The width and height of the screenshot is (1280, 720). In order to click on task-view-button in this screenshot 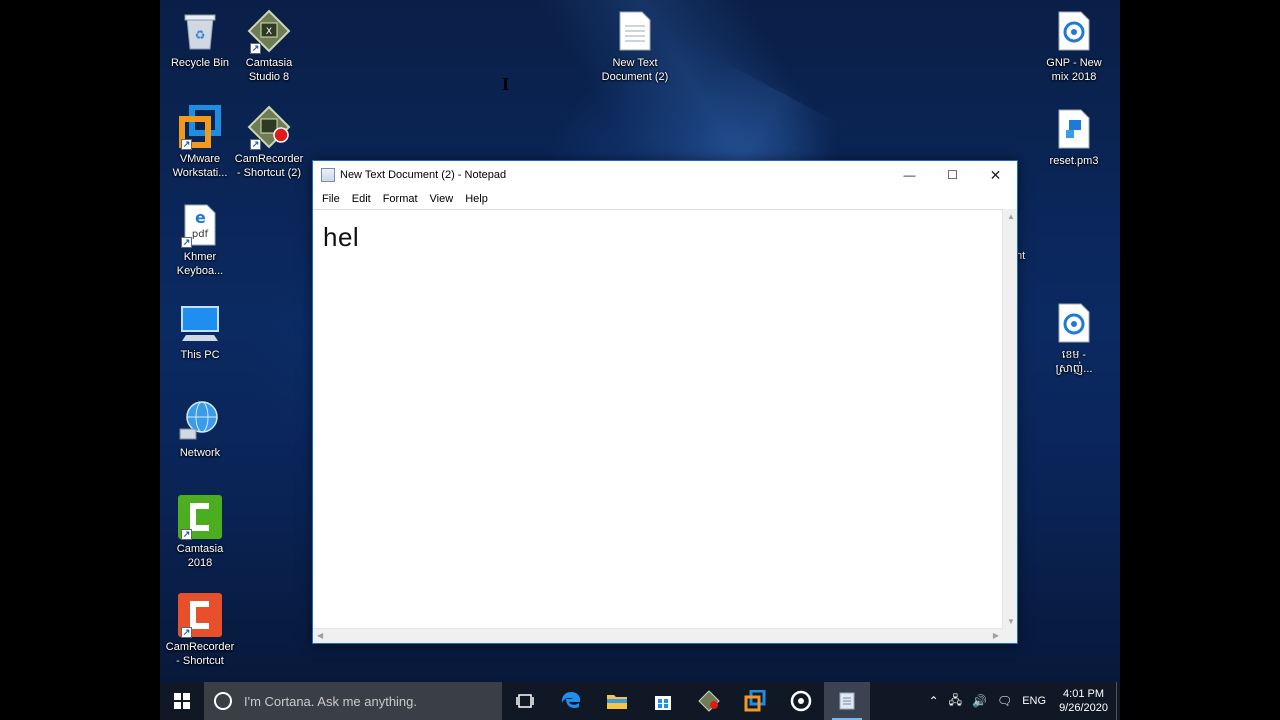, I will do `click(525, 701)`.